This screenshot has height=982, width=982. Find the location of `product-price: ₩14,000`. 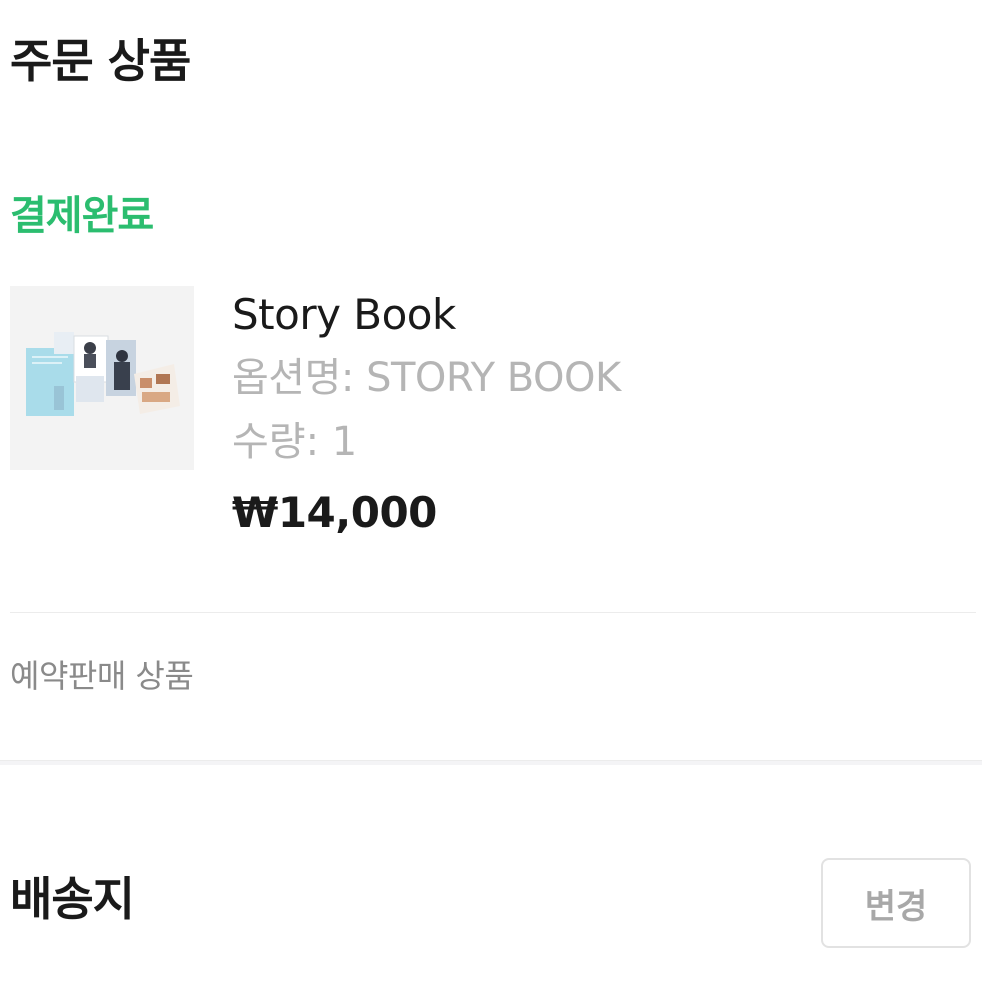

product-price: ₩14,000 is located at coordinates (334, 512).